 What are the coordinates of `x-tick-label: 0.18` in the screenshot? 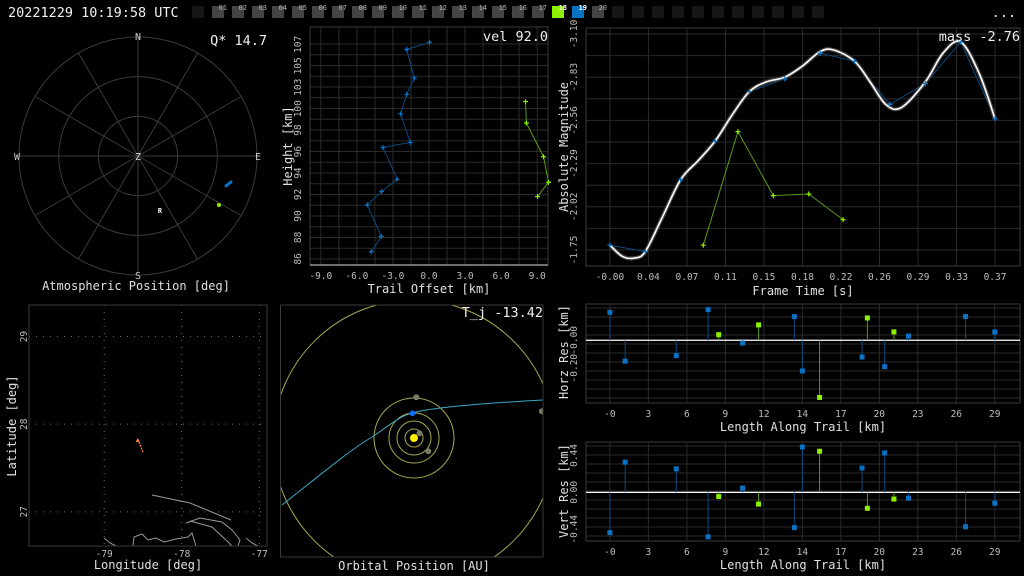 It's located at (802, 277).